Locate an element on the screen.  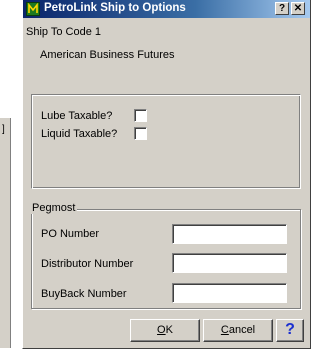
close-title-button: ✕ is located at coordinates (298, 8).